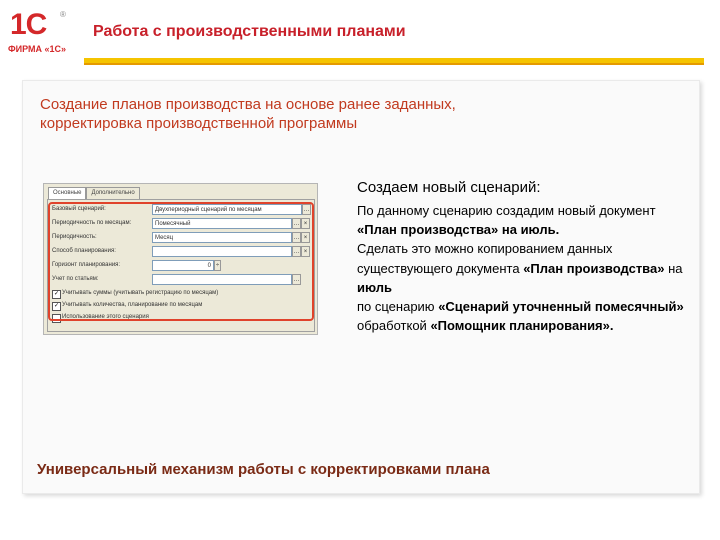 This screenshot has height=540, width=720. I want to click on logo-firm: ФИРМА «1С», so click(37, 49).